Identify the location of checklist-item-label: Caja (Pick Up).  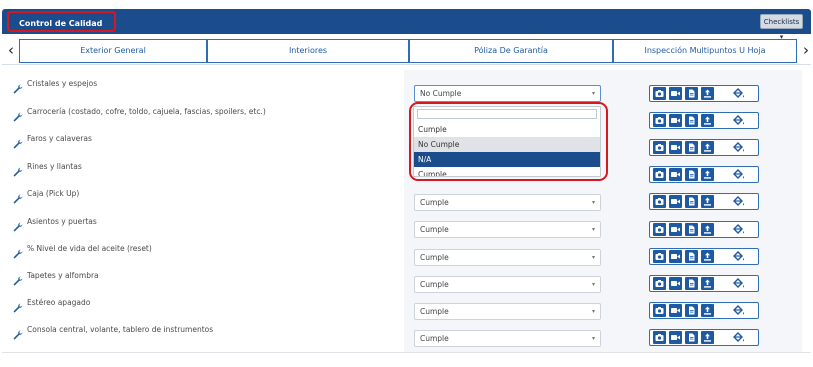
(53, 193).